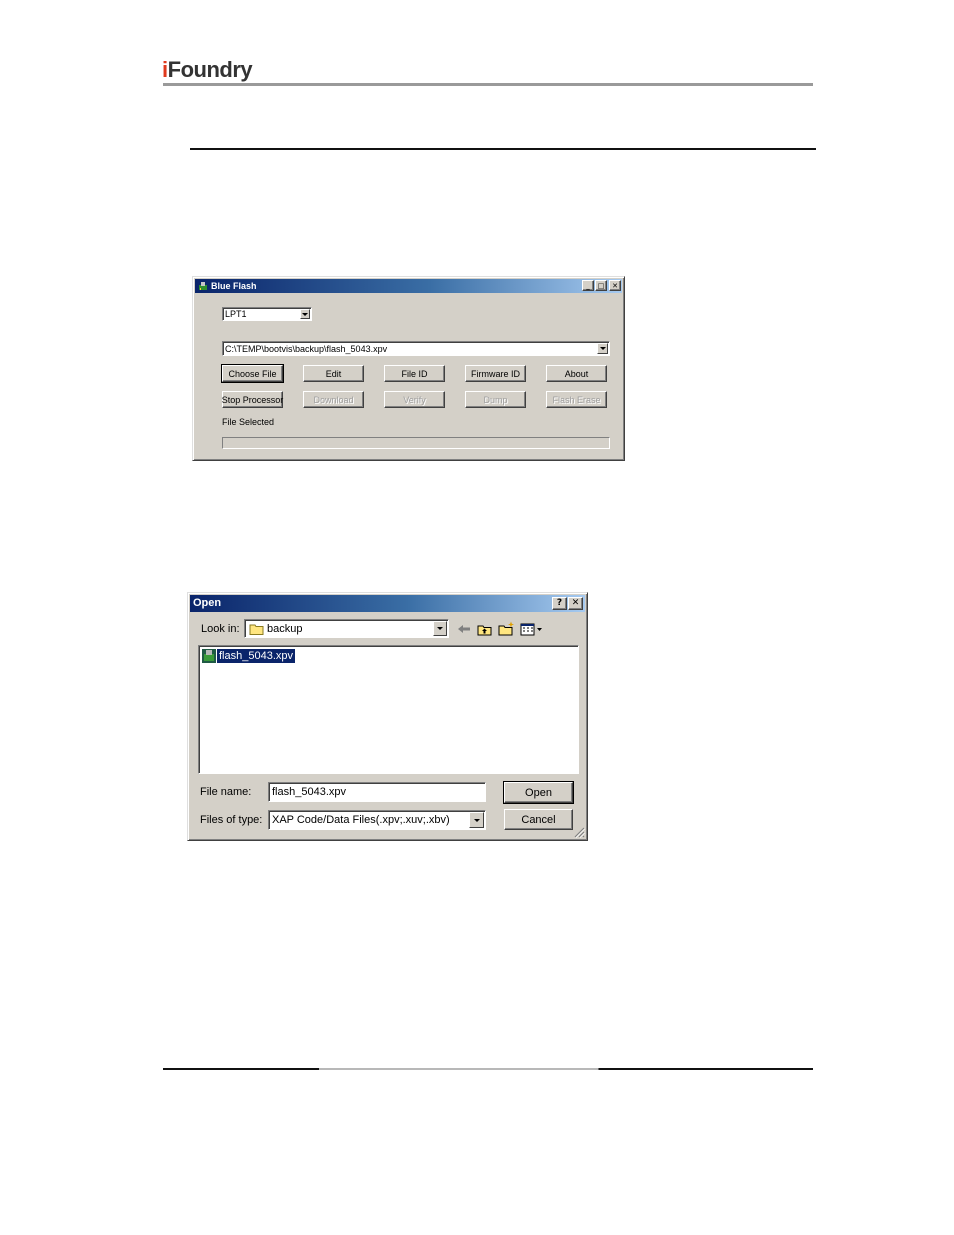 The height and width of the screenshot is (1235, 954). I want to click on view-menu-button, so click(531, 629).